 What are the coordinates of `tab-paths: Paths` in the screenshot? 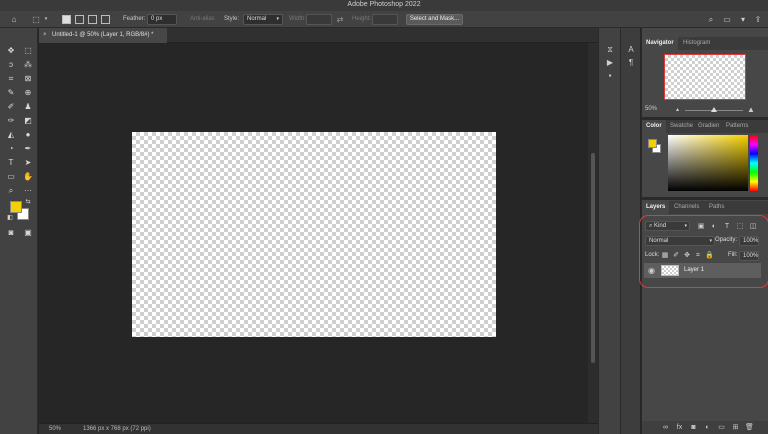 It's located at (716, 207).